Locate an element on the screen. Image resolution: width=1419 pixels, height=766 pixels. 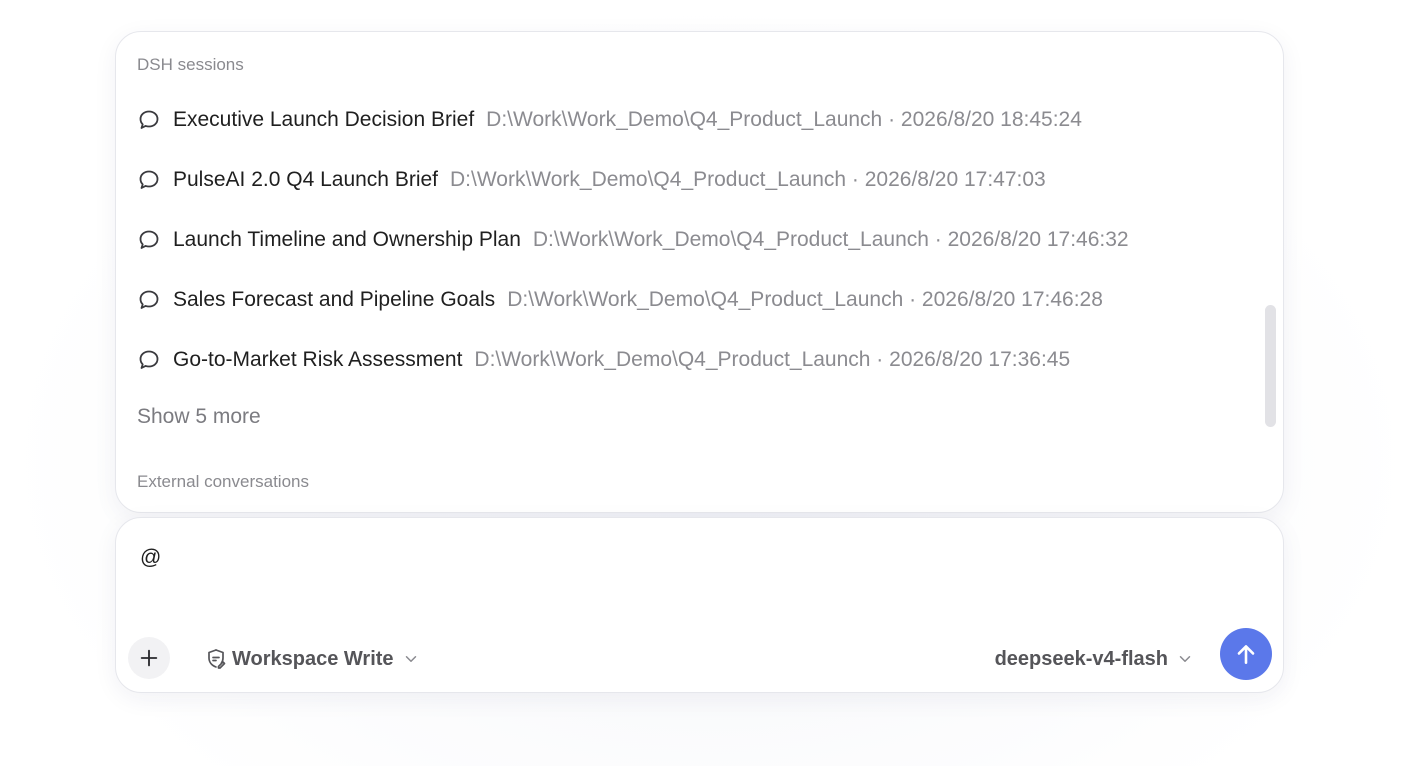
message-input: @ is located at coordinates (150, 558).